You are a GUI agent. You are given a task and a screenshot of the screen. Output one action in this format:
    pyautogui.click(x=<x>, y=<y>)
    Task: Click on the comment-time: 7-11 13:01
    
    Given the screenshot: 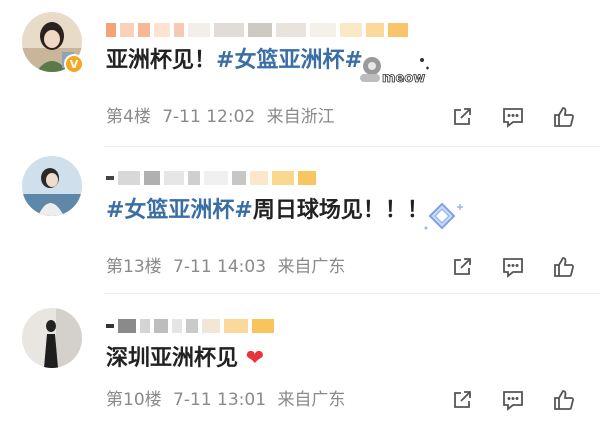 What is the action you would take?
    pyautogui.click(x=220, y=400)
    